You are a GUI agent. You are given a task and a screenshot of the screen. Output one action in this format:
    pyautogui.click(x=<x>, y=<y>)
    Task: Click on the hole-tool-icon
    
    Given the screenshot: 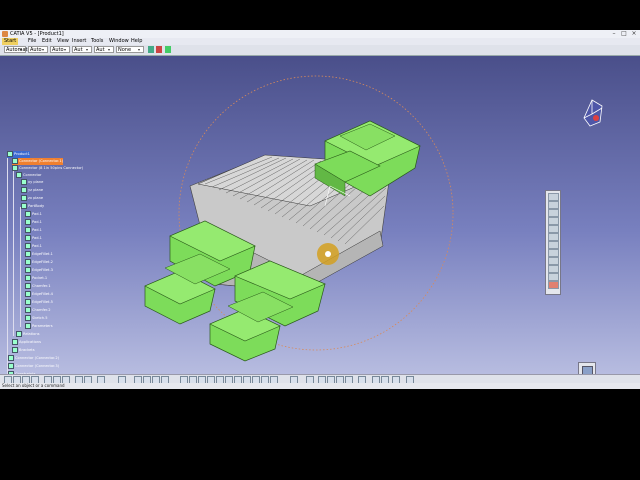 What is the action you would take?
    pyautogui.click(x=553, y=229)
    